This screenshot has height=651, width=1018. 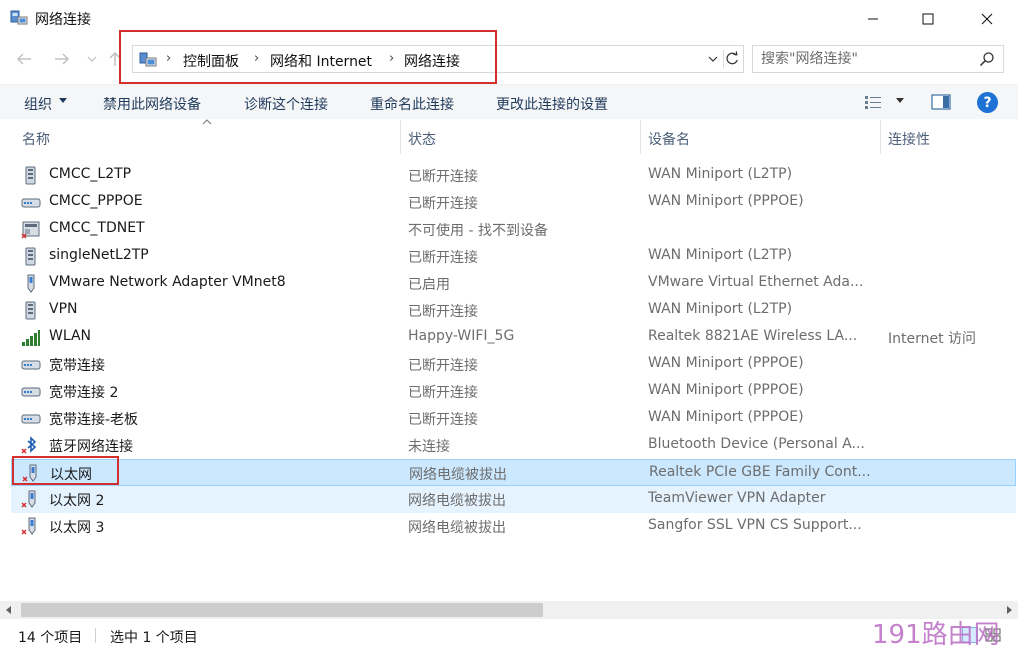 I want to click on connection-name: 蓝牙网络连接, so click(x=91, y=447).